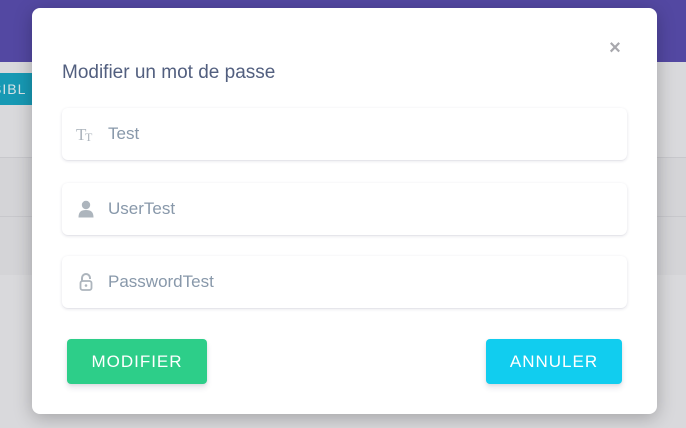  I want to click on unlock-icon, so click(86, 282).